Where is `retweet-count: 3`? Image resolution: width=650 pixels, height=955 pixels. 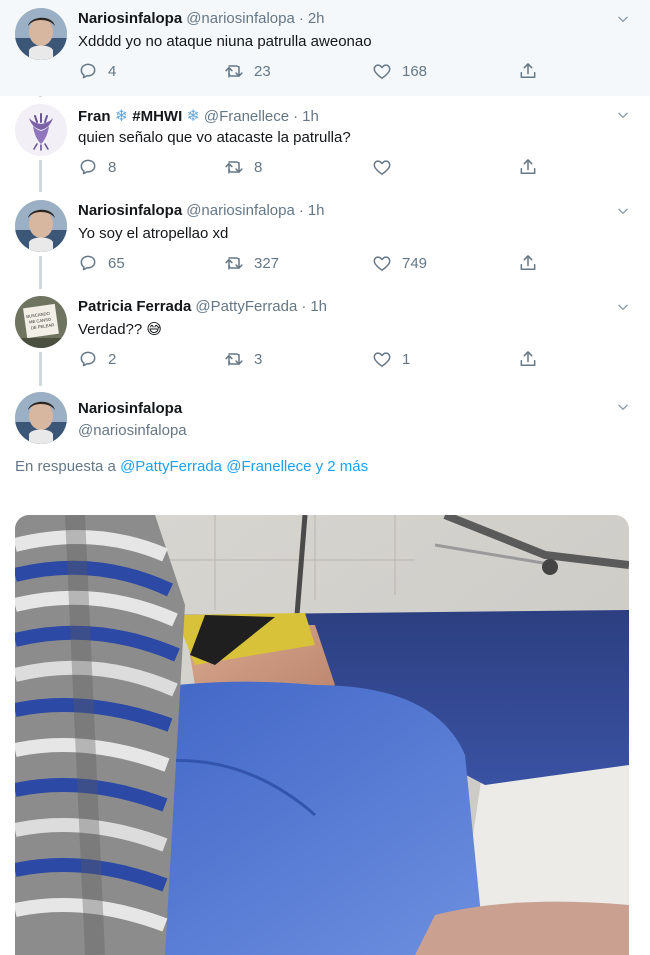 retweet-count: 3 is located at coordinates (258, 359).